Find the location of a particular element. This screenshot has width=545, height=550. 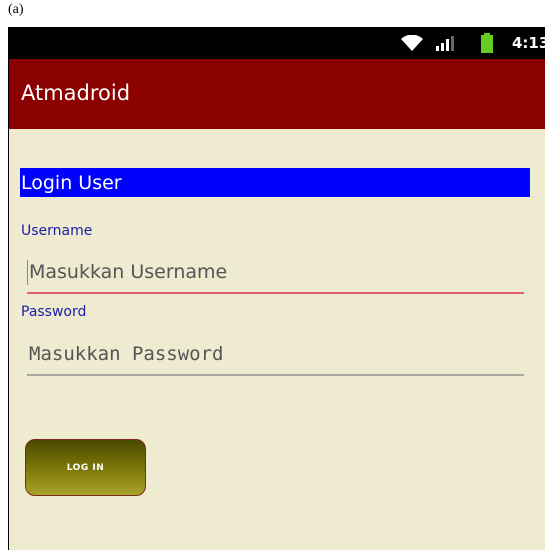

signal-icon is located at coordinates (445, 43).